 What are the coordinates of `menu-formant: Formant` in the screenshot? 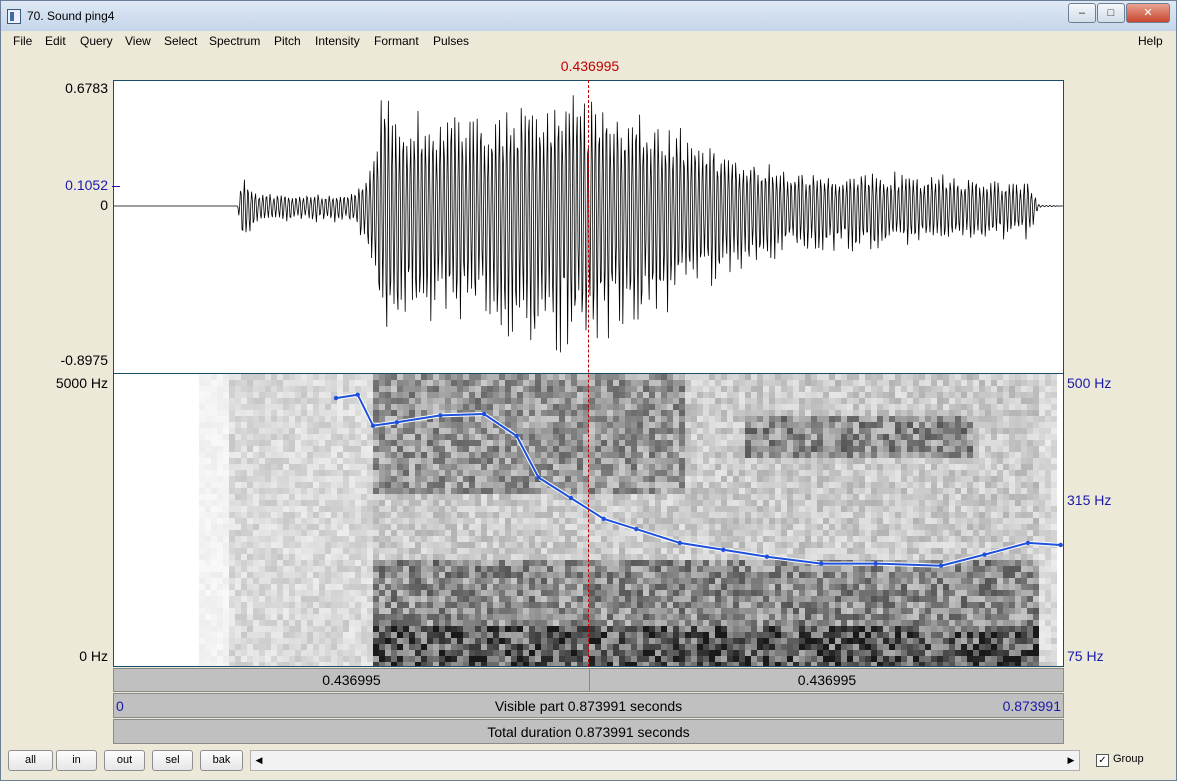 It's located at (396, 41).